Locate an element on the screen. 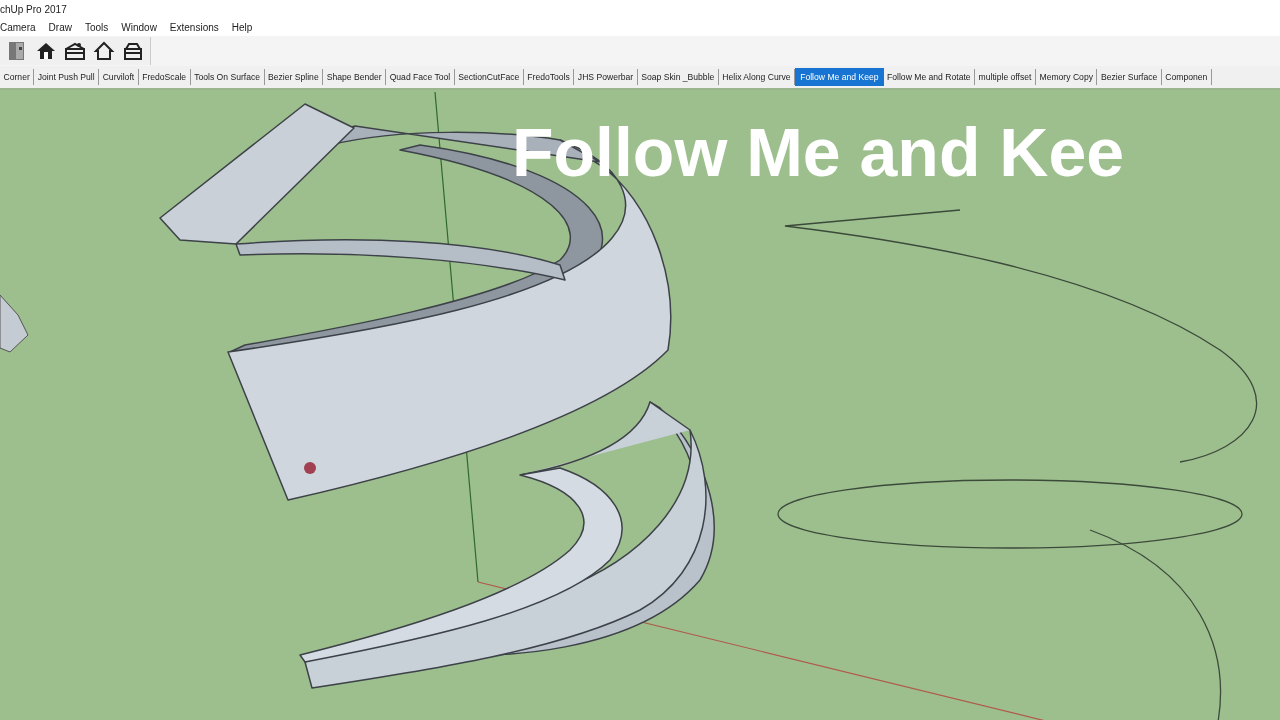  extension-tab: FredoTools is located at coordinates (549, 77).